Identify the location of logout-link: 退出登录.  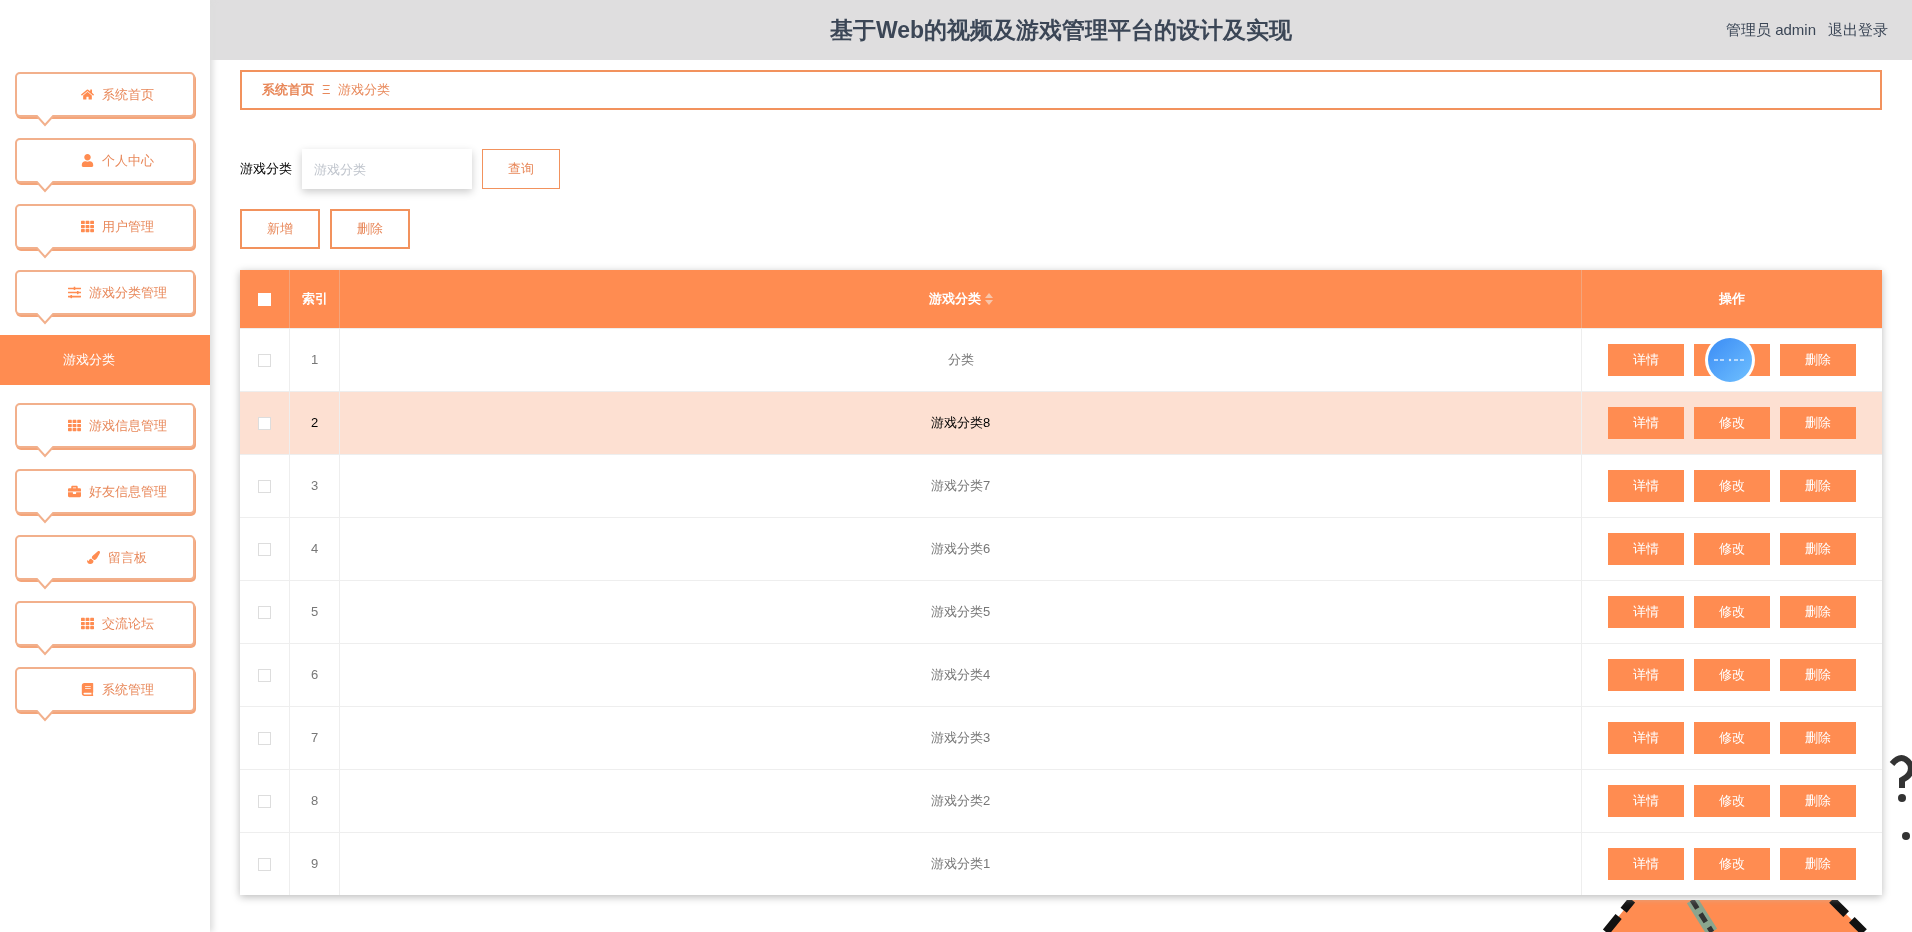
(1858, 30).